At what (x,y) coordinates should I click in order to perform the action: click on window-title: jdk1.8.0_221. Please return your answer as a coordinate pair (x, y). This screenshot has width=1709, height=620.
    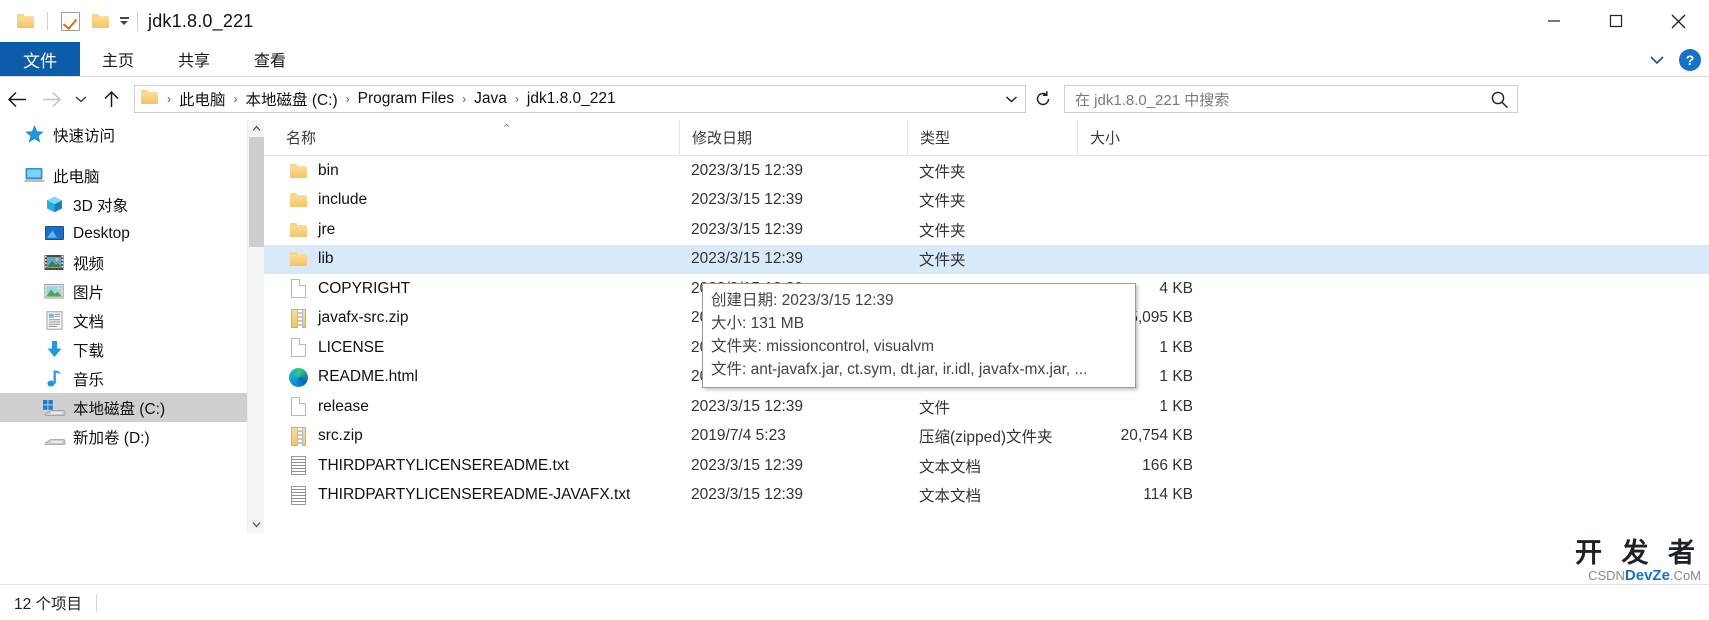
    Looking at the image, I should click on (201, 20).